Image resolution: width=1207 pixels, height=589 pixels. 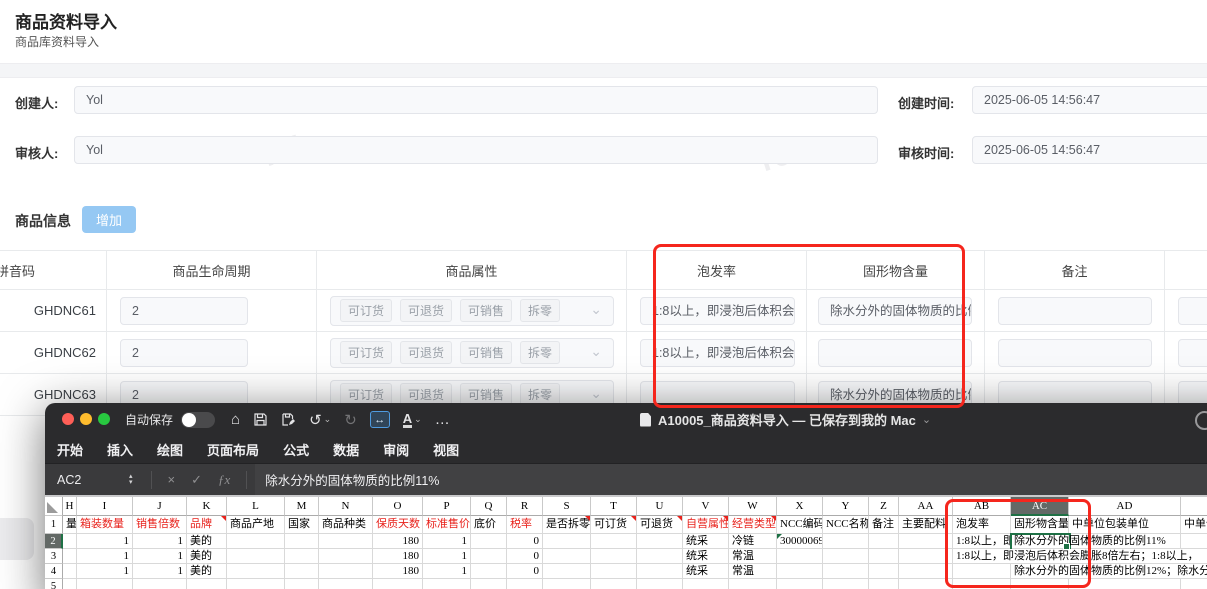 What do you see at coordinates (660, 556) in the screenshot?
I see `cell-U3` at bounding box center [660, 556].